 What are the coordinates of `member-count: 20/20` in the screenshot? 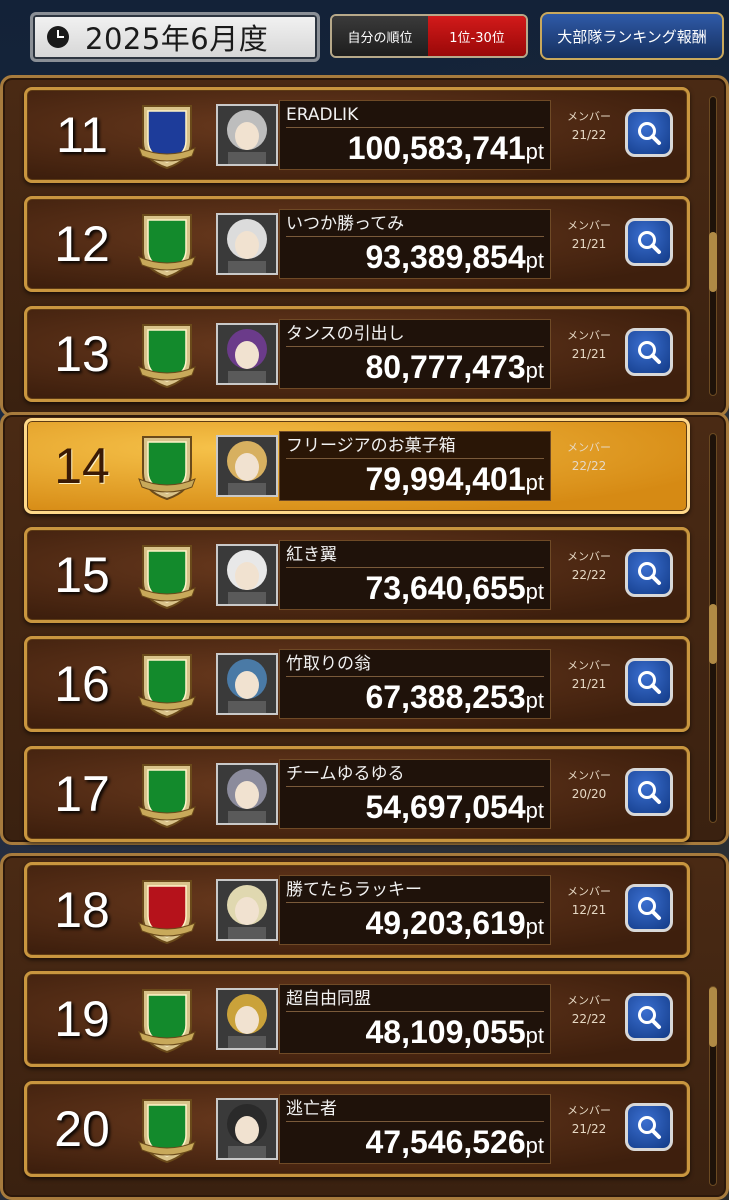 It's located at (589, 794).